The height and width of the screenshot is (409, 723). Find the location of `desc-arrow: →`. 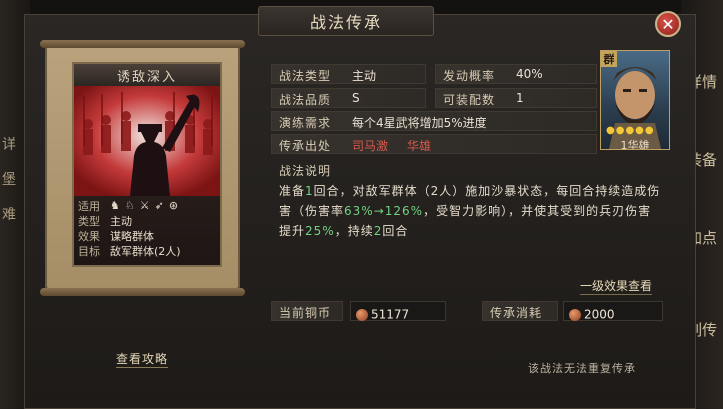

desc-arrow: → is located at coordinates (379, 211).